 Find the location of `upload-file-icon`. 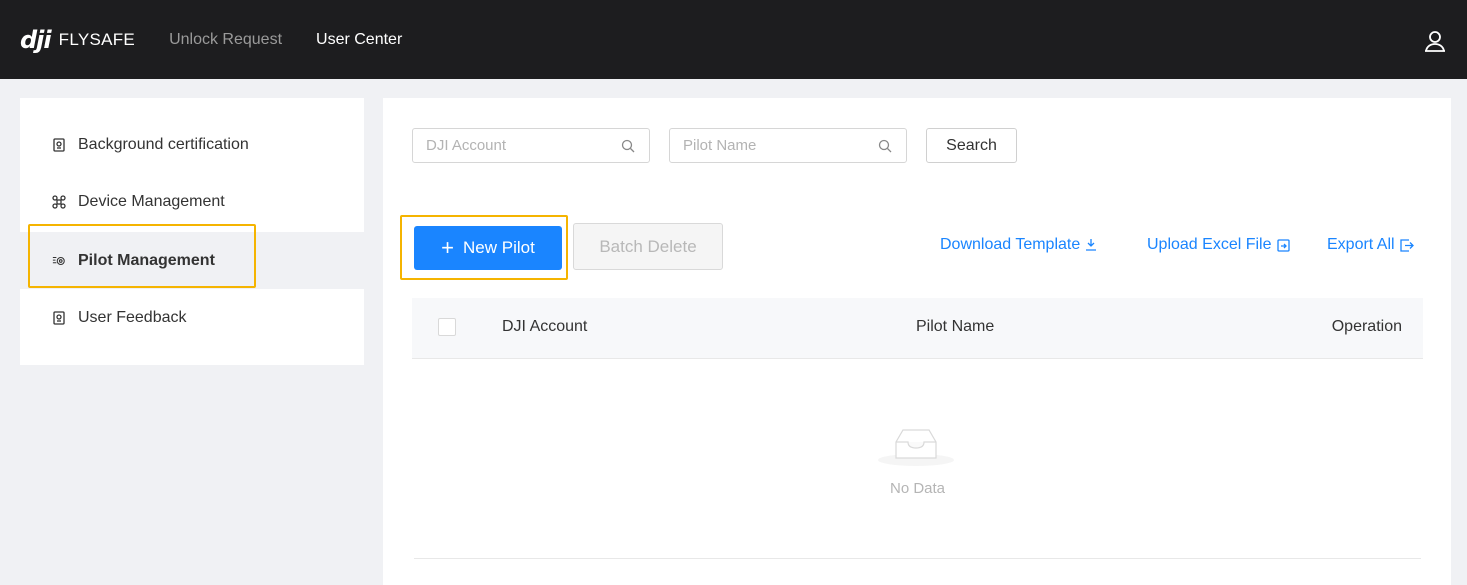

upload-file-icon is located at coordinates (1283, 245).